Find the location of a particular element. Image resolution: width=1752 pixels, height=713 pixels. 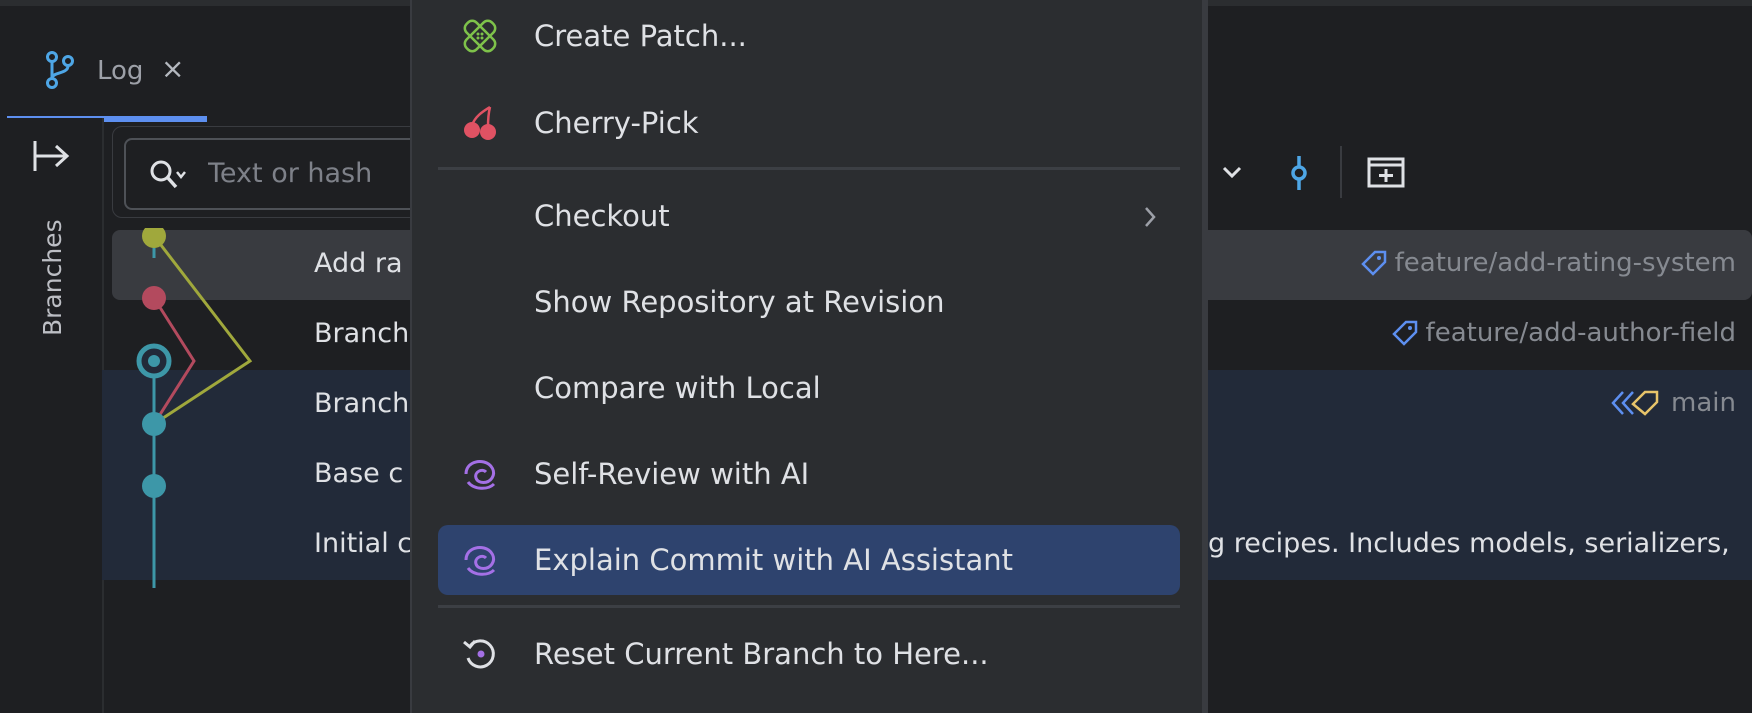

menu-item-label: Self-Review with AI is located at coordinates (672, 474).